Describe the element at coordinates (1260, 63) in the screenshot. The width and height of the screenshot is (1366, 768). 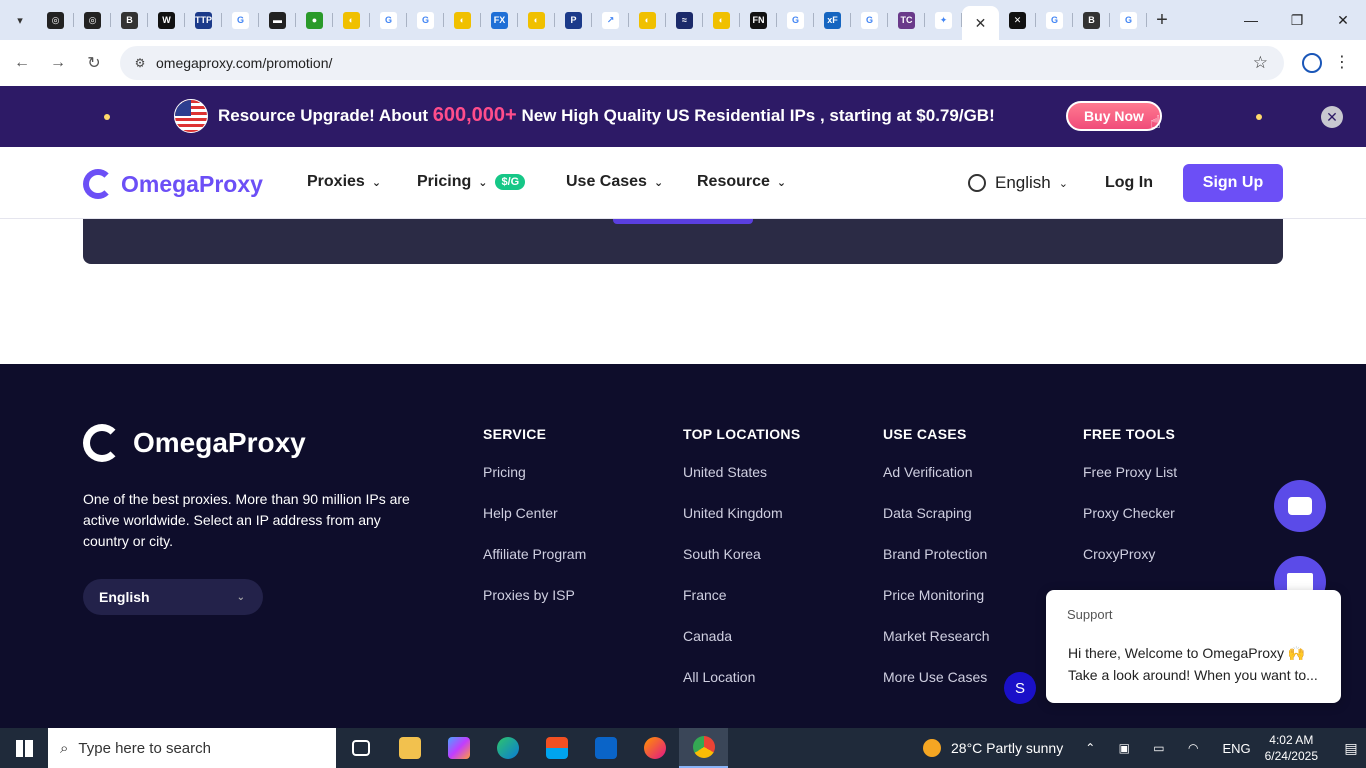
I see `bookmark-star-icon: ☆` at that location.